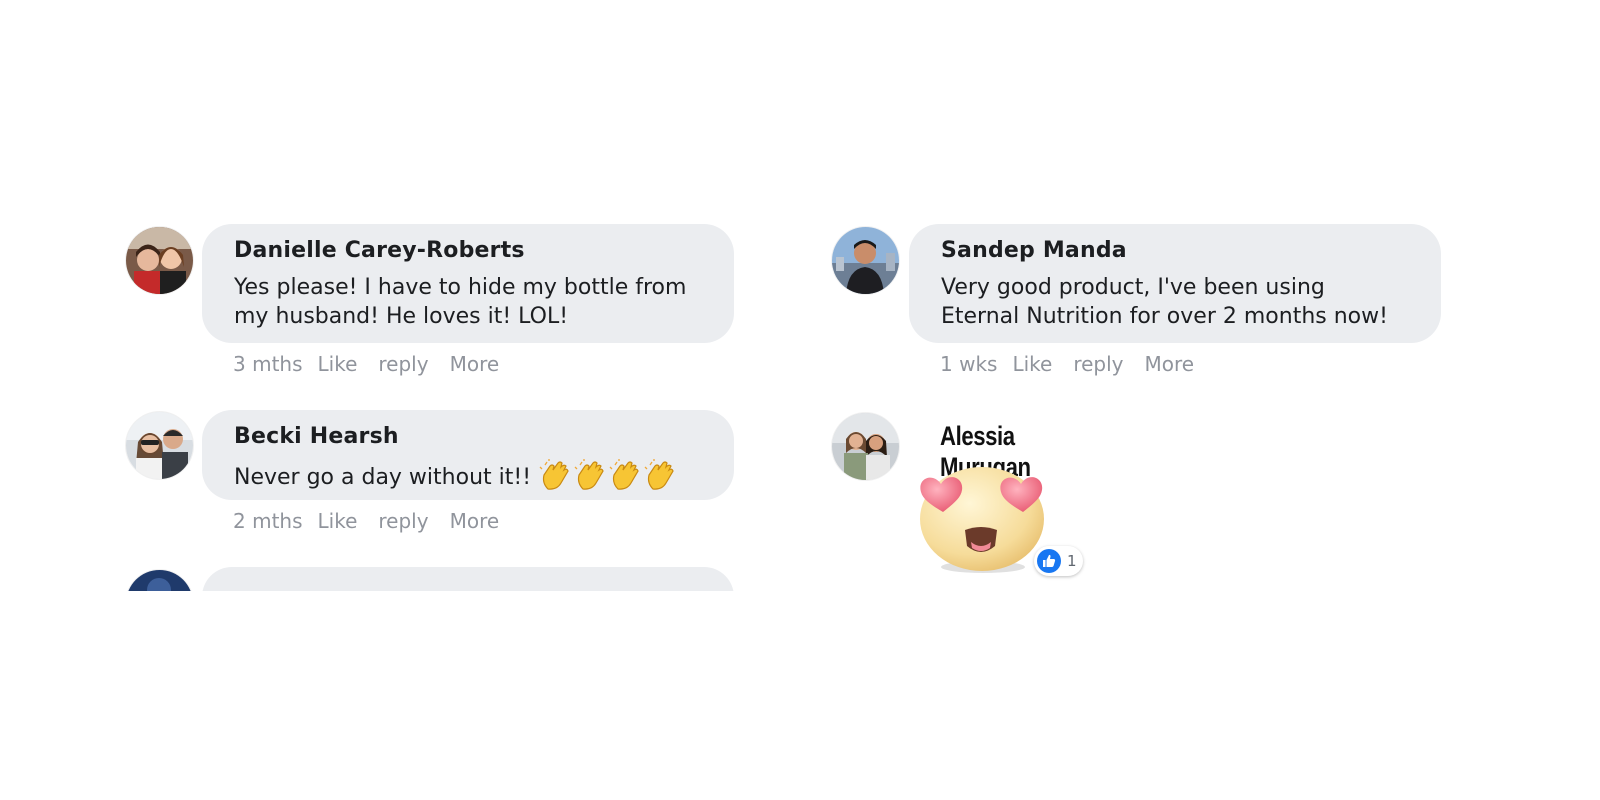 The width and height of the screenshot is (1600, 800). What do you see at coordinates (1164, 316) in the screenshot?
I see `comment-text-line: Eternal Nutrition for over 2 months now!` at bounding box center [1164, 316].